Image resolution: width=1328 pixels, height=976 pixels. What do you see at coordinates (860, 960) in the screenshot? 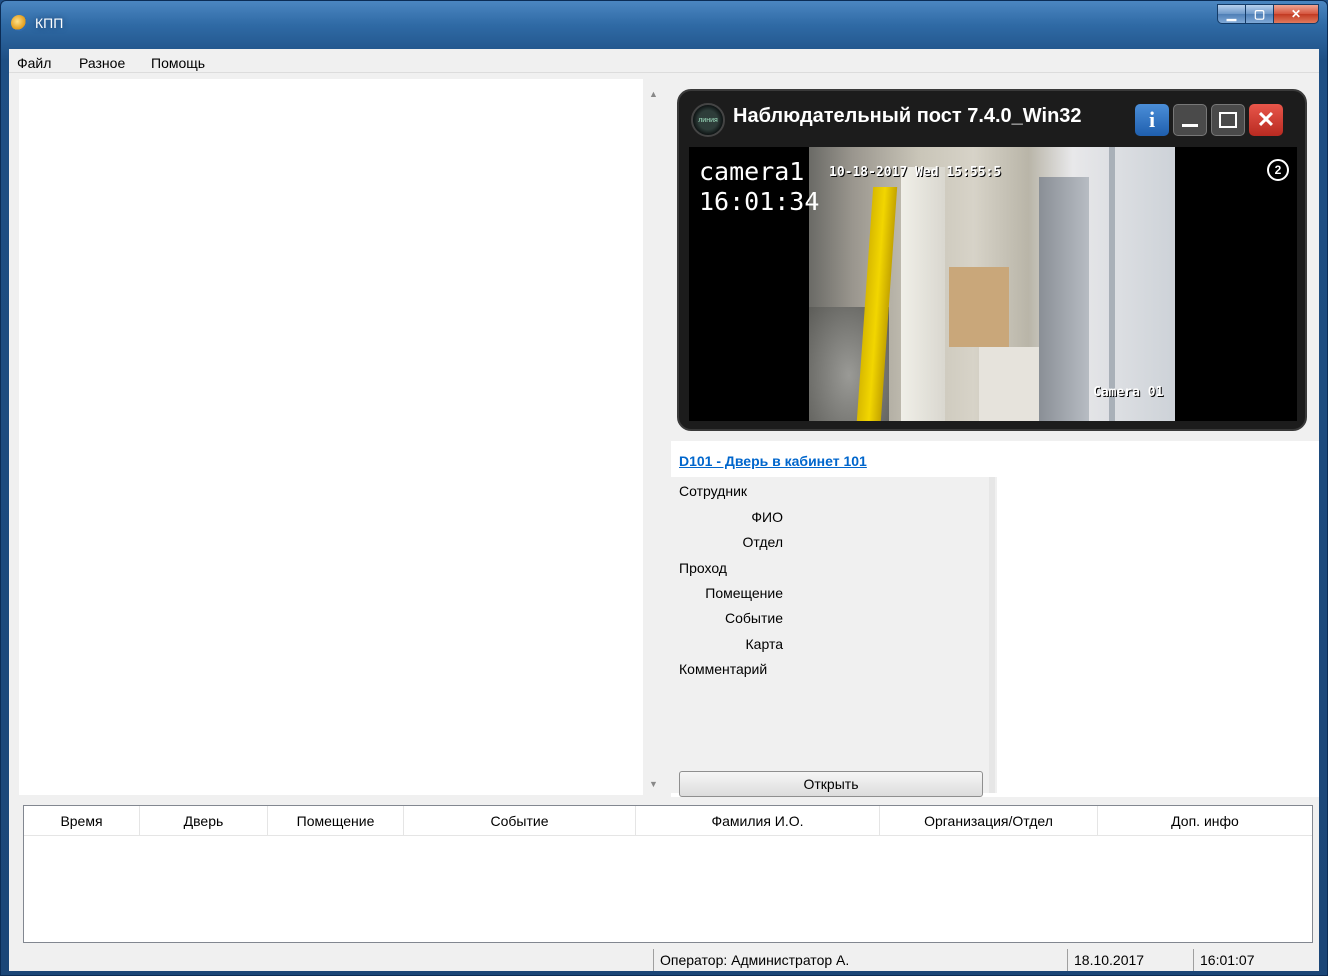
I see `status-operator: Оператор: Администратор А.` at bounding box center [860, 960].